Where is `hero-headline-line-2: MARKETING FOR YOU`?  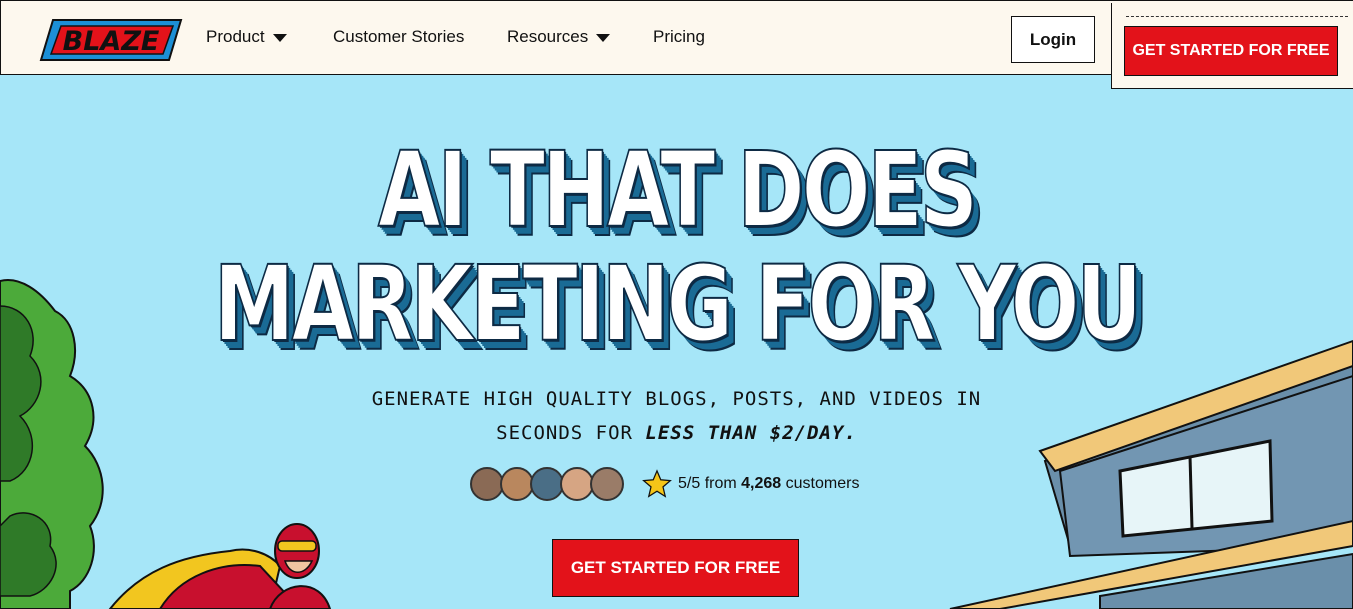
hero-headline-line-2: MARKETING FOR YOU is located at coordinates (678, 304).